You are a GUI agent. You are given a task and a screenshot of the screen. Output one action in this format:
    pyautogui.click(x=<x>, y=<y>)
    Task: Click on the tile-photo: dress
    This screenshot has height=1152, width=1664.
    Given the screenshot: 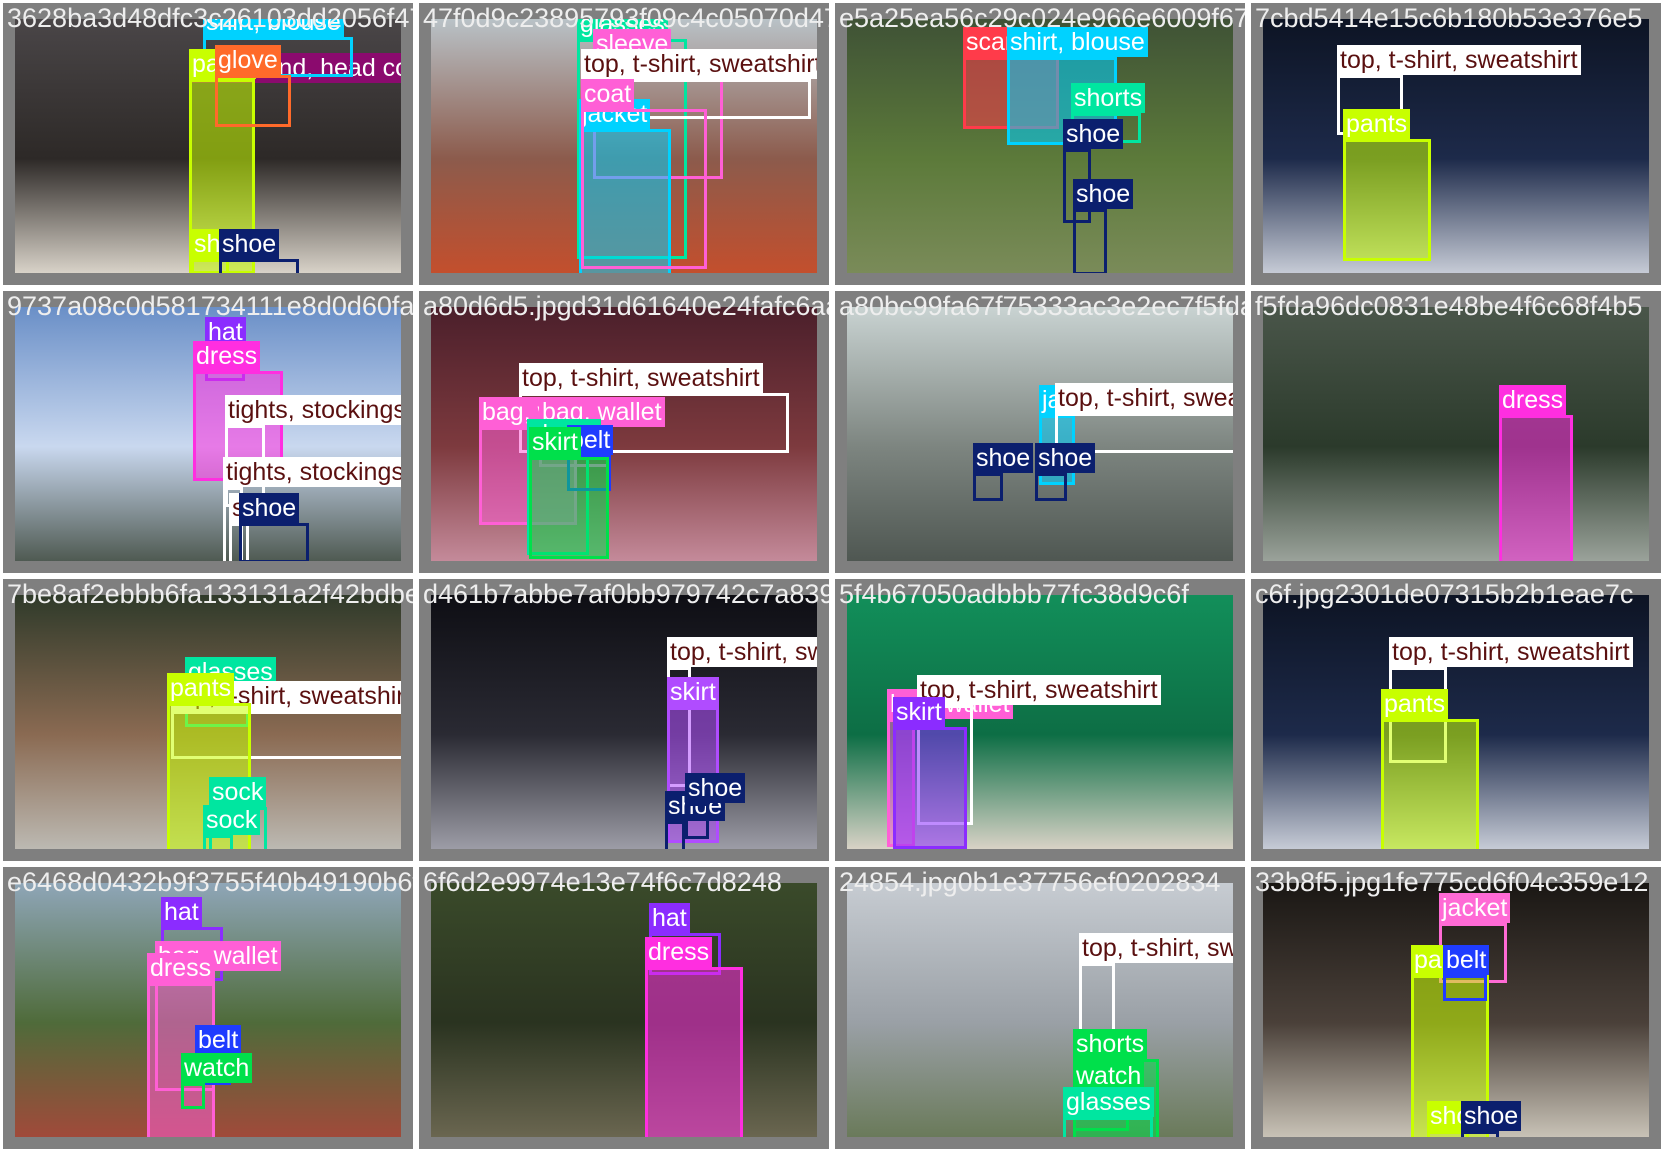 What is the action you would take?
    pyautogui.click(x=1456, y=434)
    